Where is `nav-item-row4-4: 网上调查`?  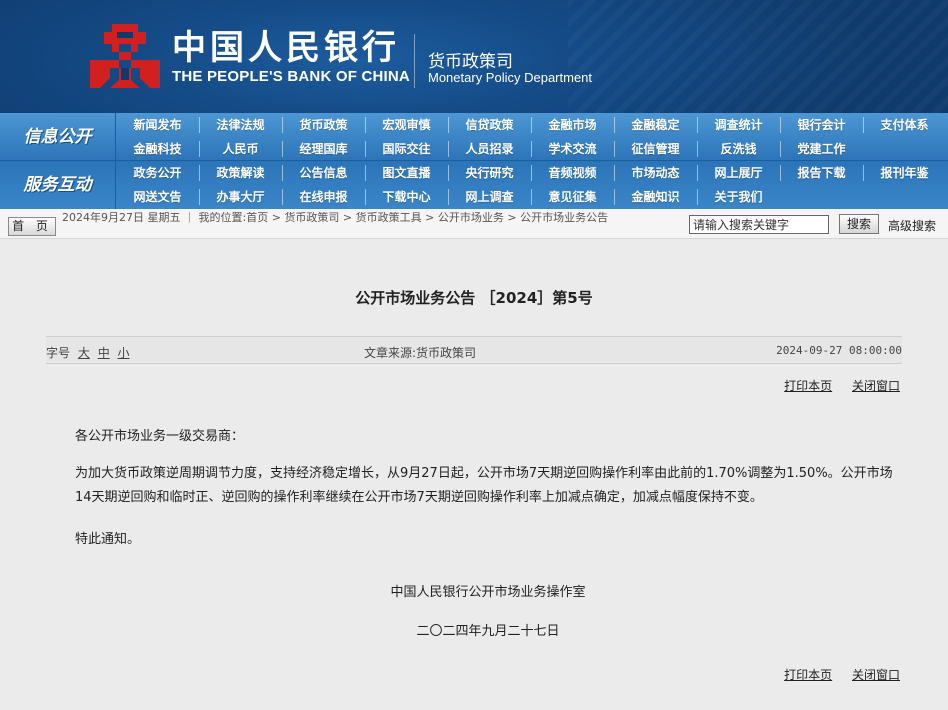
nav-item-row4-4: 网上调查 is located at coordinates (489, 197).